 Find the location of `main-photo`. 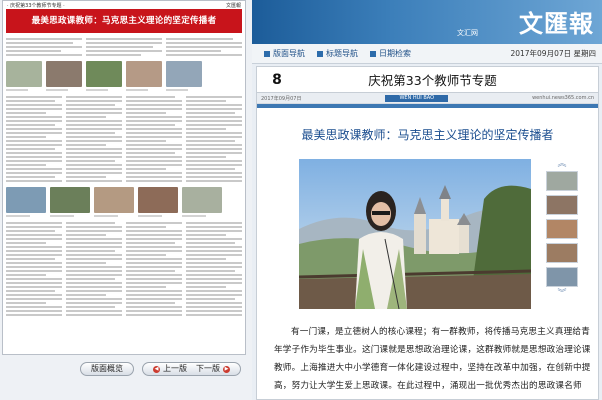

main-photo is located at coordinates (415, 234).